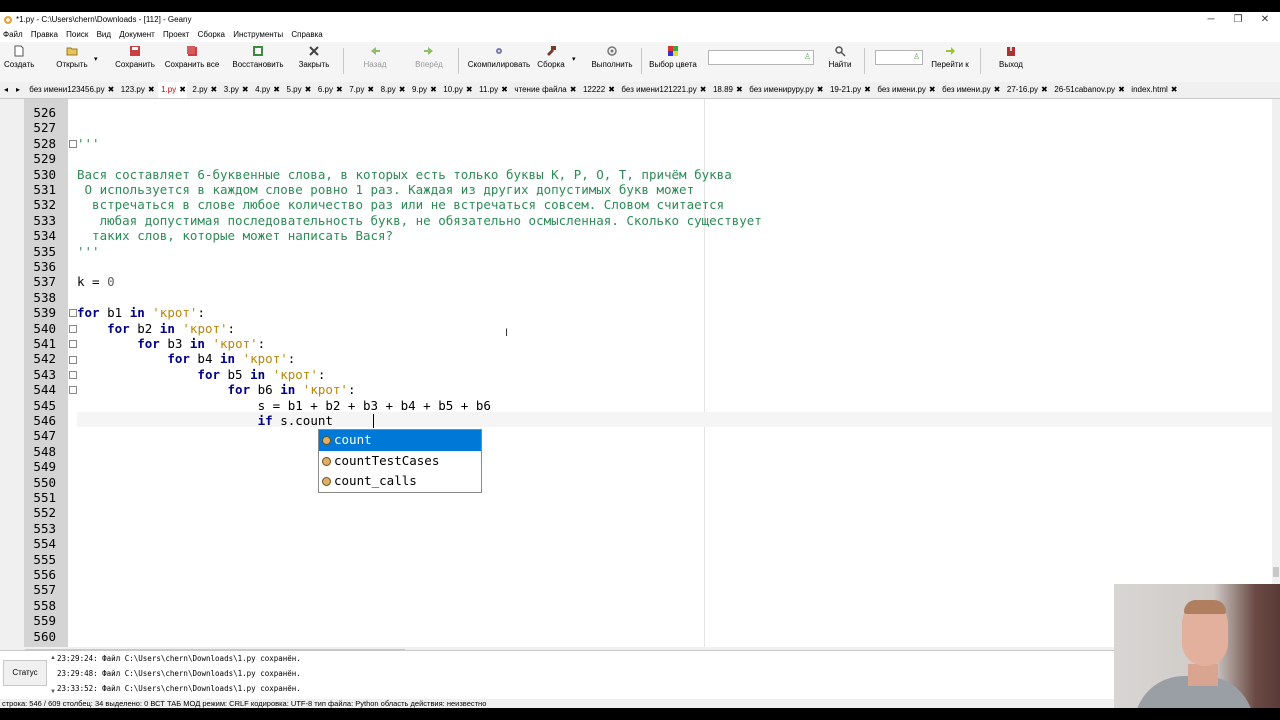 This screenshot has width=1280, height=720. Describe the element at coordinates (492, 90) in the screenshot. I see `tab: 11.py ✖` at that location.